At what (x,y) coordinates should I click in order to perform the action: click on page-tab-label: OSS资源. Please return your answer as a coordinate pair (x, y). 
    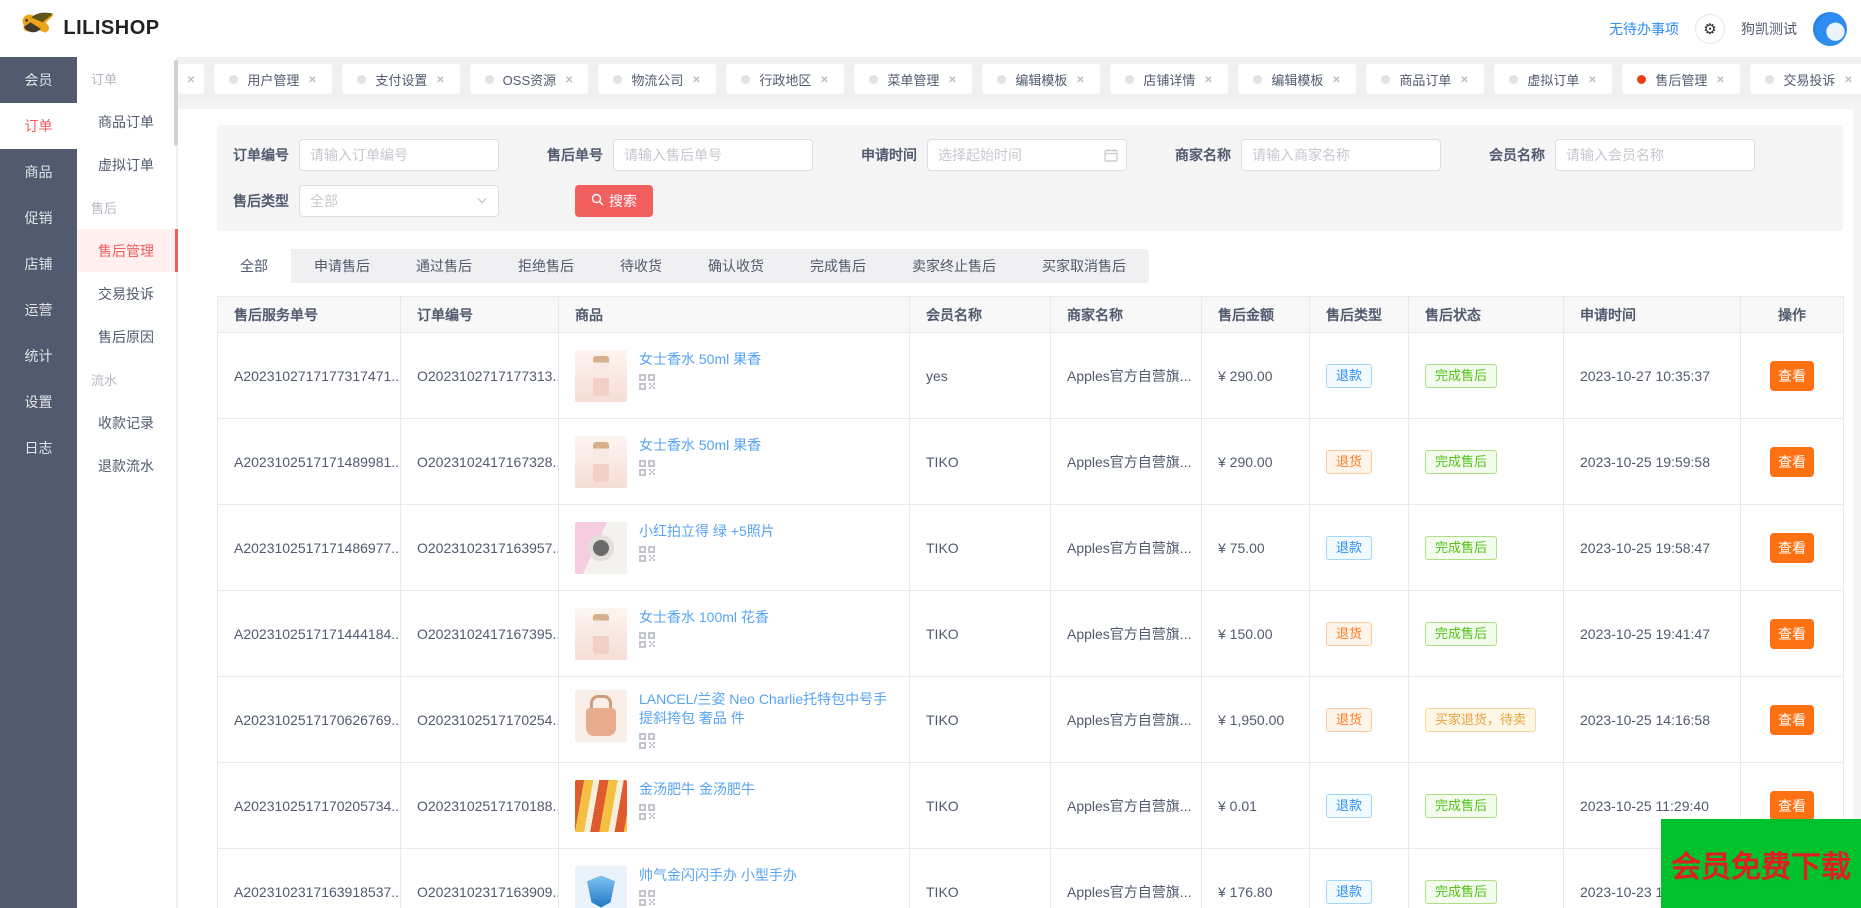
    Looking at the image, I should click on (529, 80).